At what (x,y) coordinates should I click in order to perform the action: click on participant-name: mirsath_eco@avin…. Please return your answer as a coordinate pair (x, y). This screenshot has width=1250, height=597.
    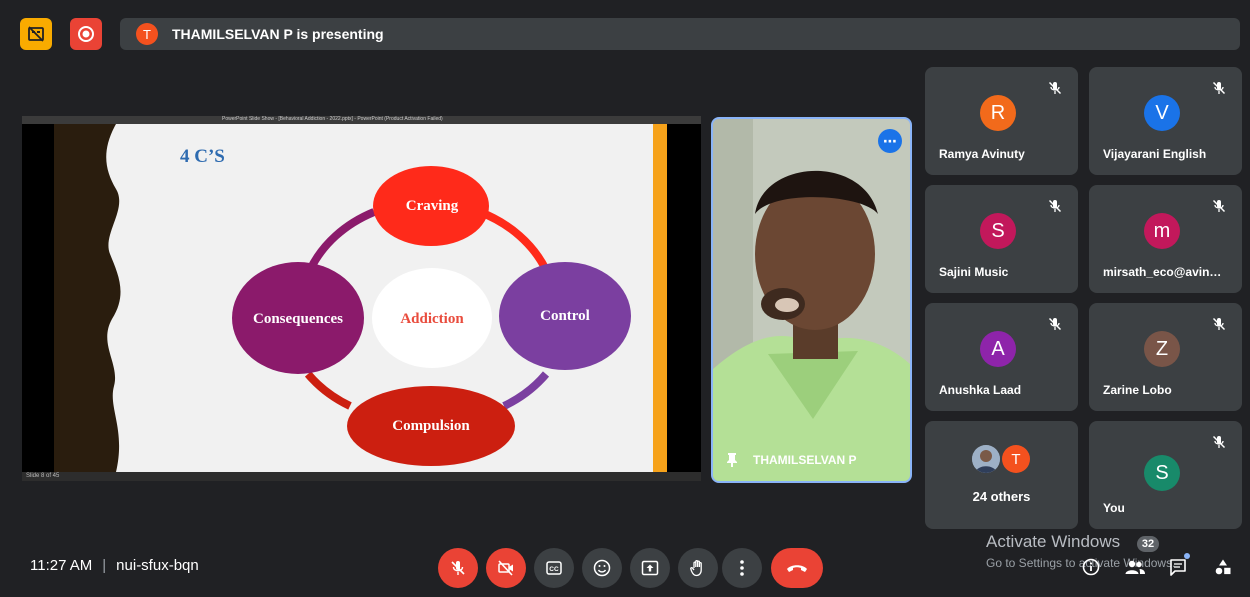
    Looking at the image, I should click on (1162, 272).